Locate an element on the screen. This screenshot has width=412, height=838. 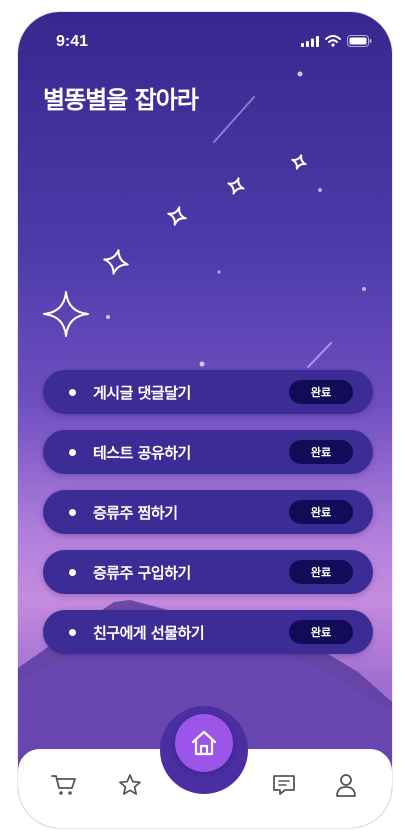
chat-nav-button is located at coordinates (284, 785).